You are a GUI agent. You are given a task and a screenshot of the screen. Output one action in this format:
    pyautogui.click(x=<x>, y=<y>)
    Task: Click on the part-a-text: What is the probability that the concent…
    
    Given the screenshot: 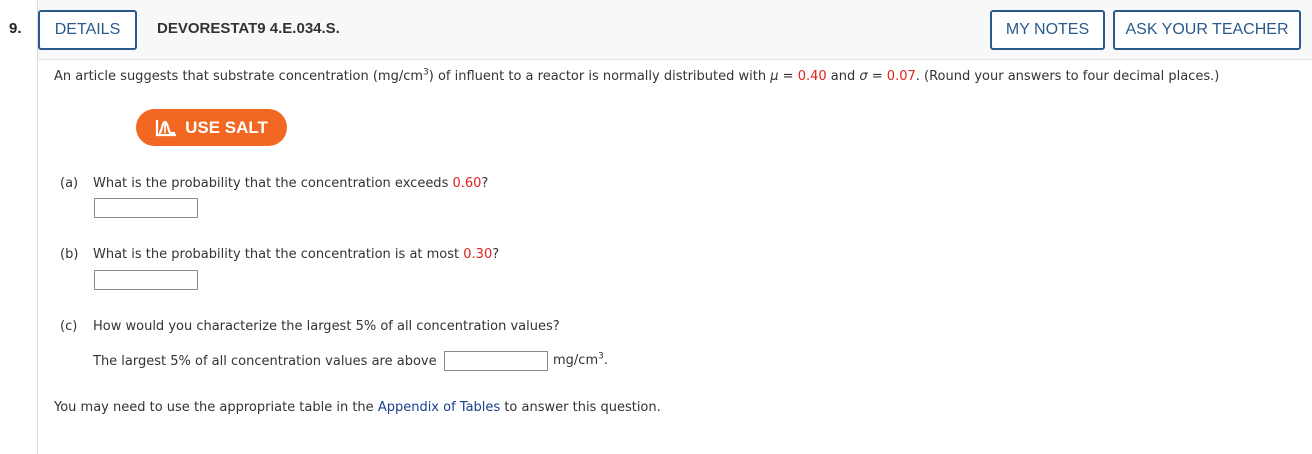 What is the action you would take?
    pyautogui.click(x=273, y=183)
    